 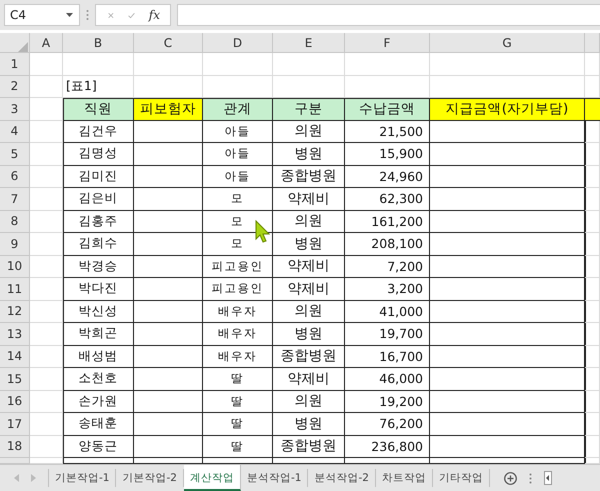 What do you see at coordinates (238, 43) in the screenshot?
I see `column-header: D` at bounding box center [238, 43].